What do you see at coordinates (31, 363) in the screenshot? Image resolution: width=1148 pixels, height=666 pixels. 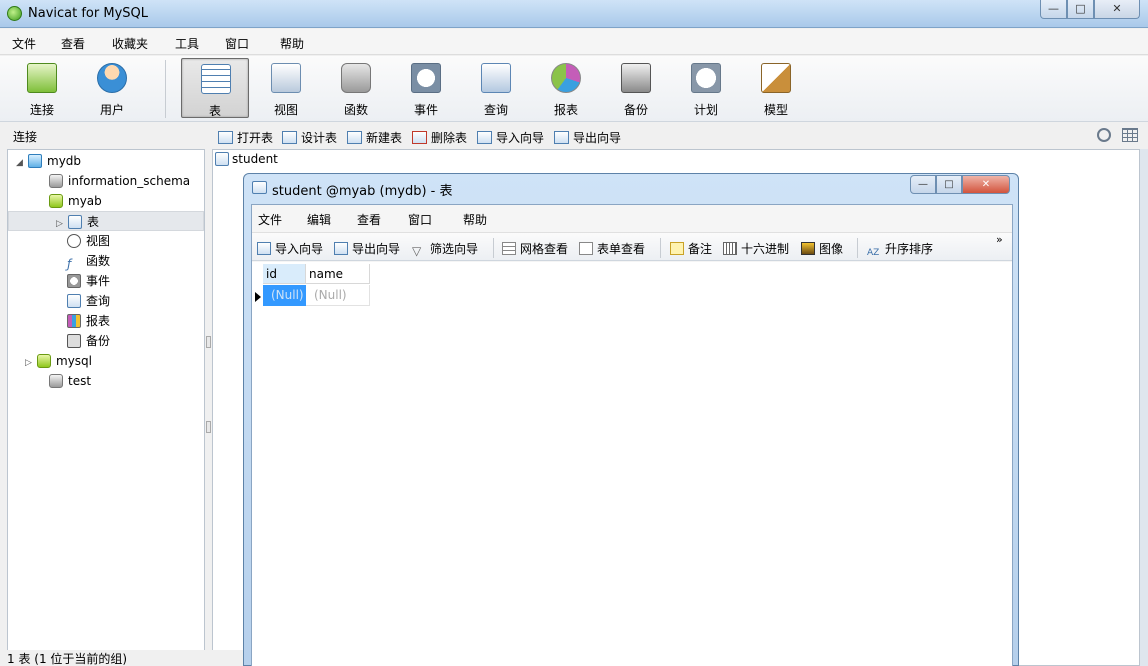 I see `collapsed-arrow-icon: ▷` at bounding box center [31, 363].